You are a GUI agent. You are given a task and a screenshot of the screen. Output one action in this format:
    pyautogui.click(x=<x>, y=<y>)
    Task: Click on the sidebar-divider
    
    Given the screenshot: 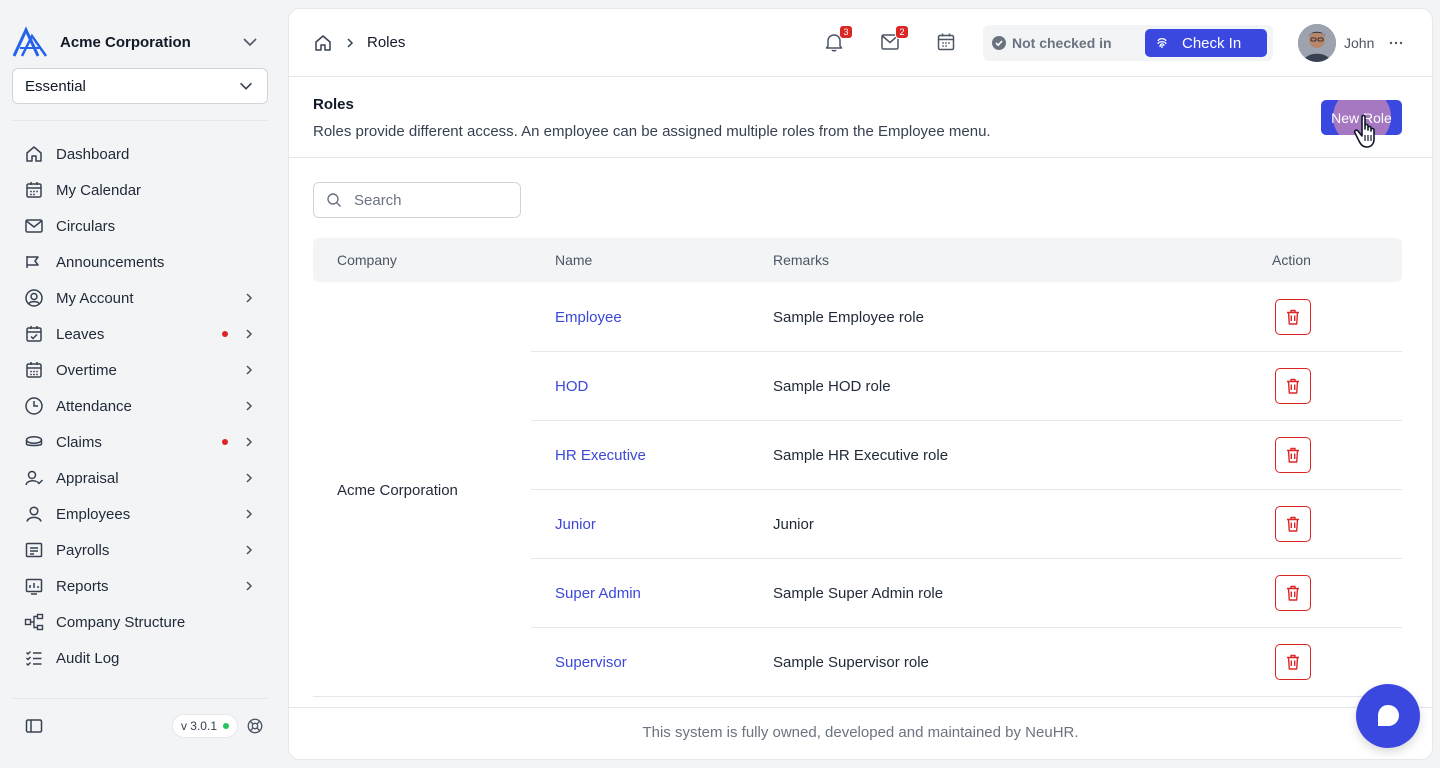 What is the action you would take?
    pyautogui.click(x=140, y=120)
    